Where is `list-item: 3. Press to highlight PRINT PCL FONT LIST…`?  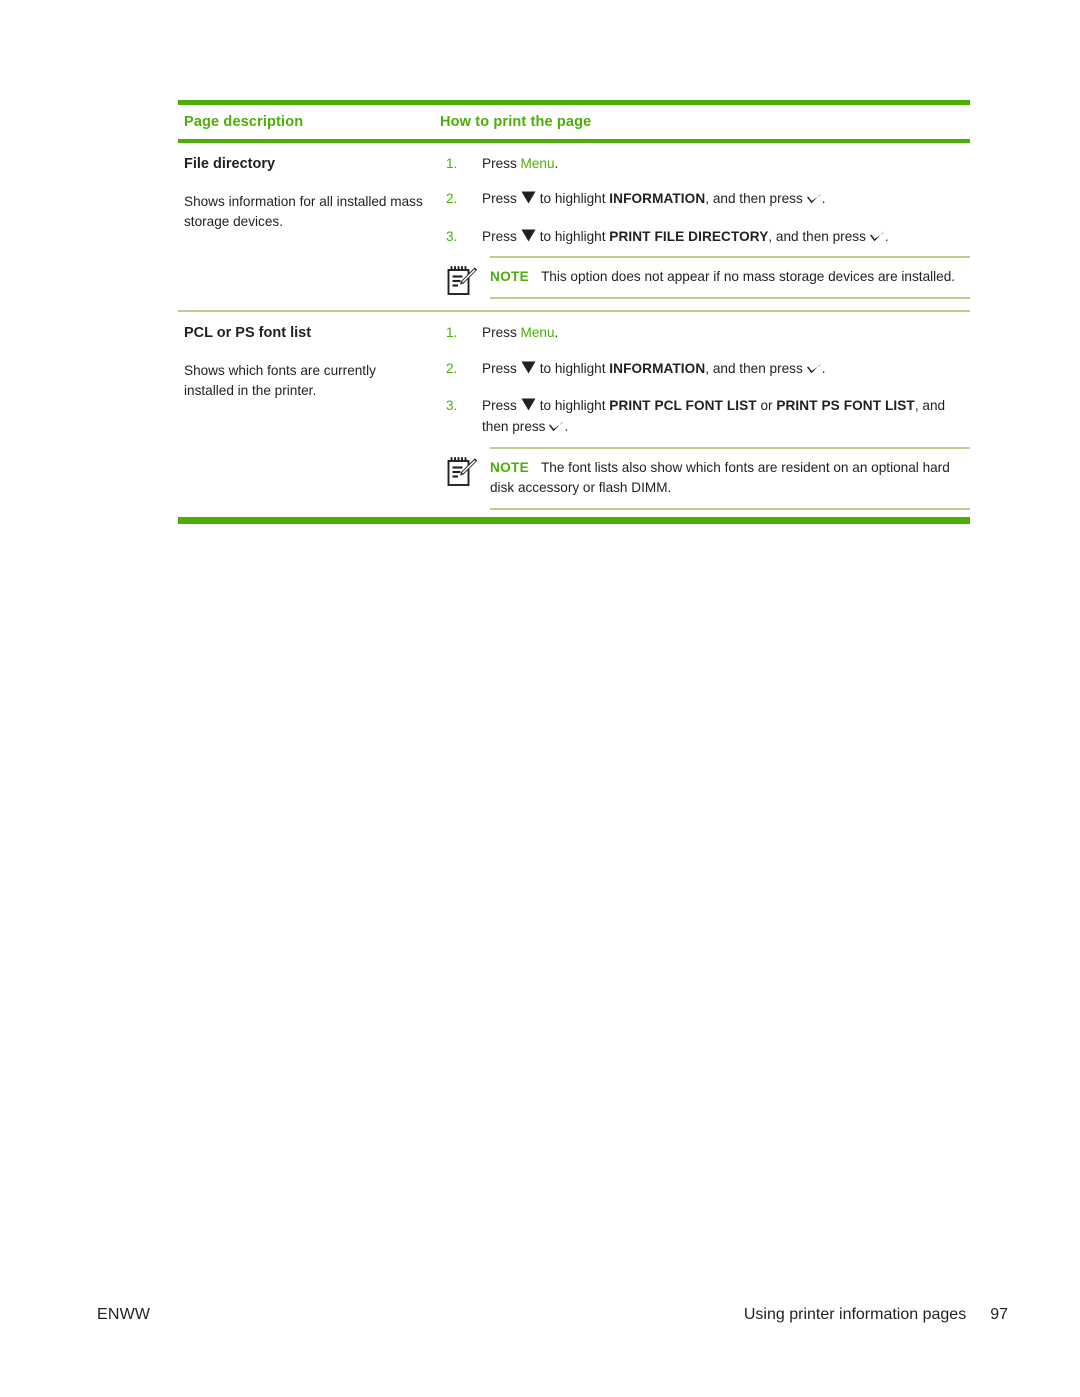
list-item: 3. Press to highlight PRINT PCL FONT LIST… is located at coordinates (705, 418).